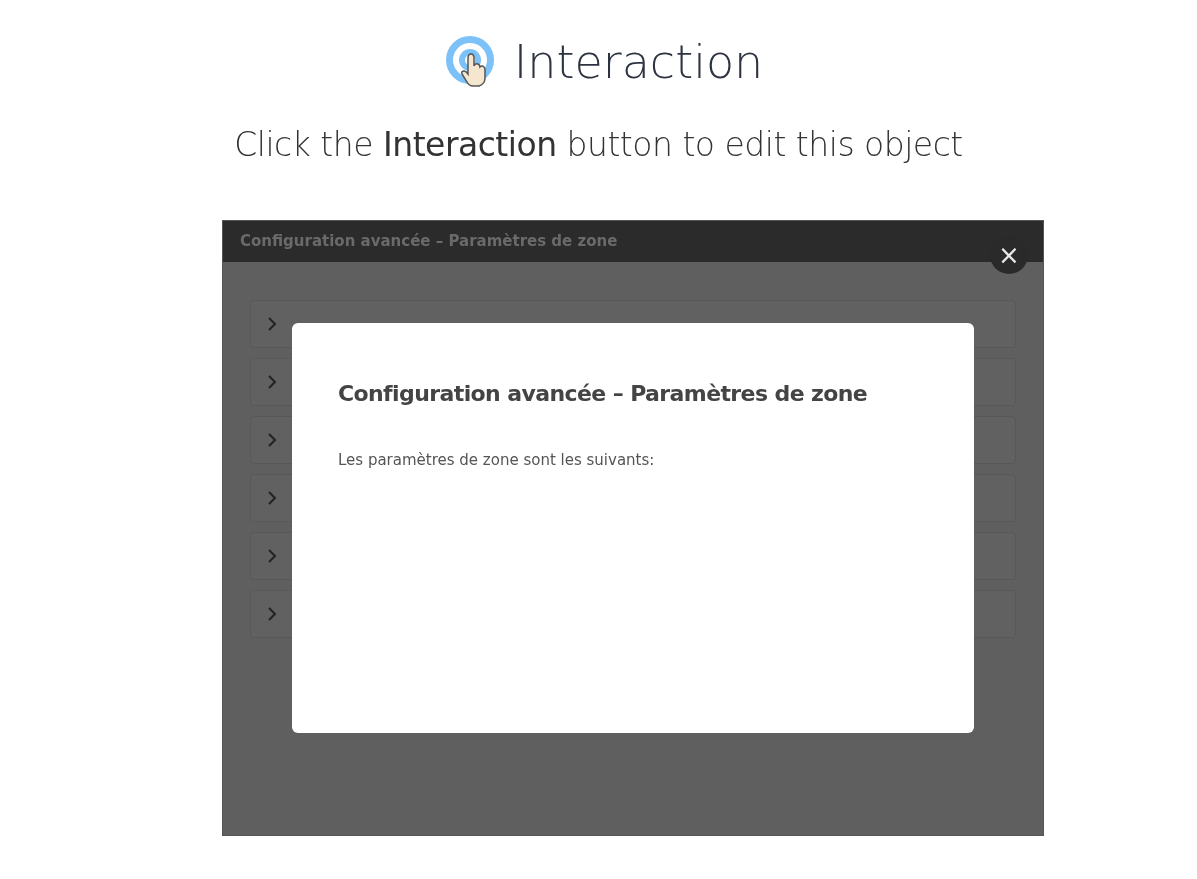 The image size is (1197, 879). Describe the element at coordinates (598, 145) in the screenshot. I see `instruction-text: Click the Interaction button to edit this object` at that location.